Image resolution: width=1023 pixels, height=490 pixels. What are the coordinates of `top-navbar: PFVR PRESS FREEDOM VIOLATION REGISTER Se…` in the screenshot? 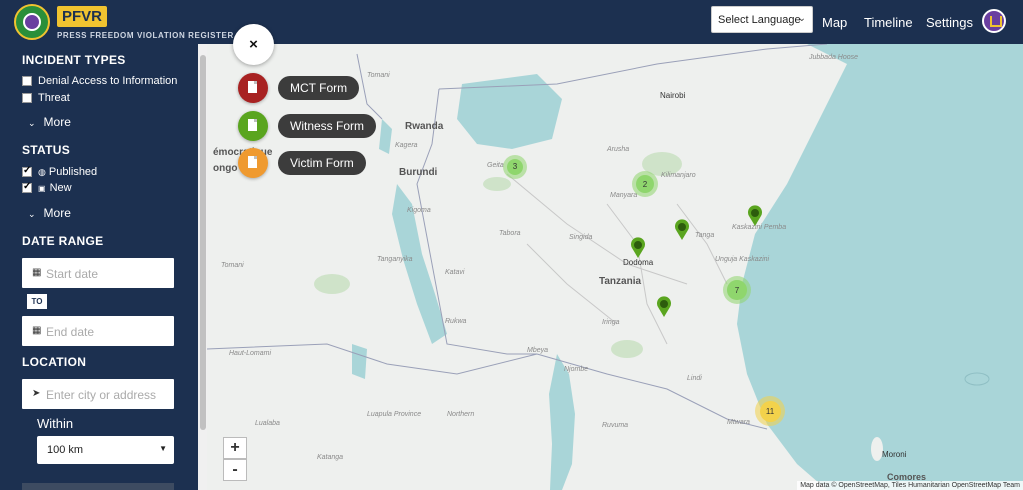 It's located at (511, 22).